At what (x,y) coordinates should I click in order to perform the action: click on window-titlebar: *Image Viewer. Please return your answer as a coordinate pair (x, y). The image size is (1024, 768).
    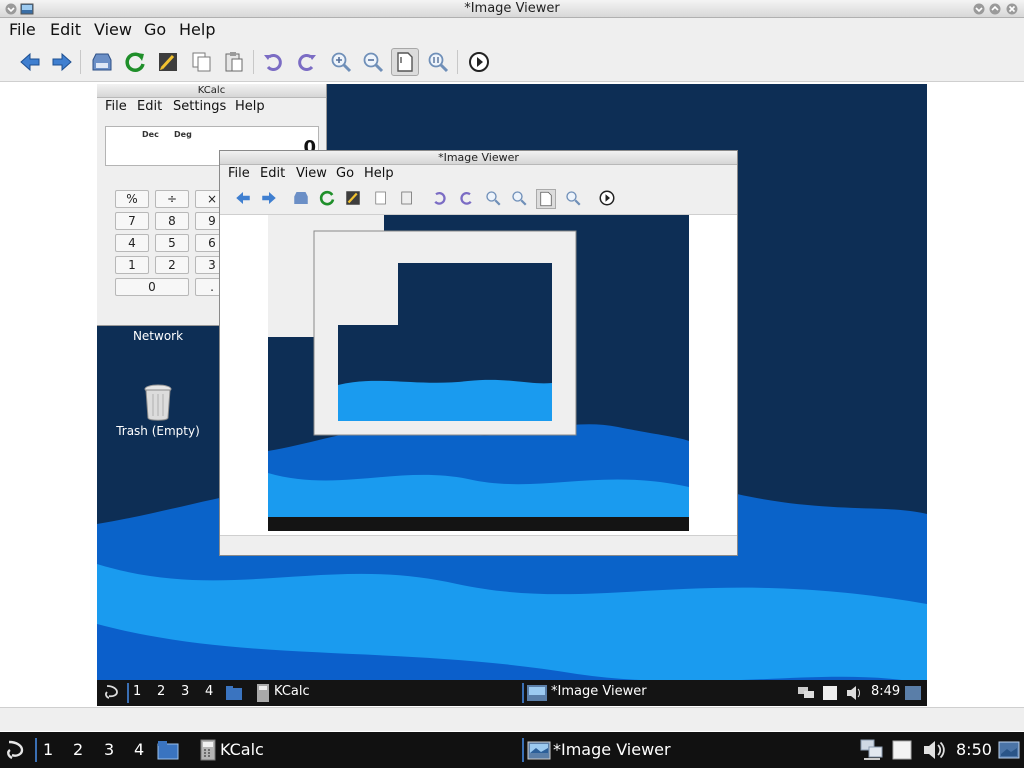
    Looking at the image, I should click on (512, 9).